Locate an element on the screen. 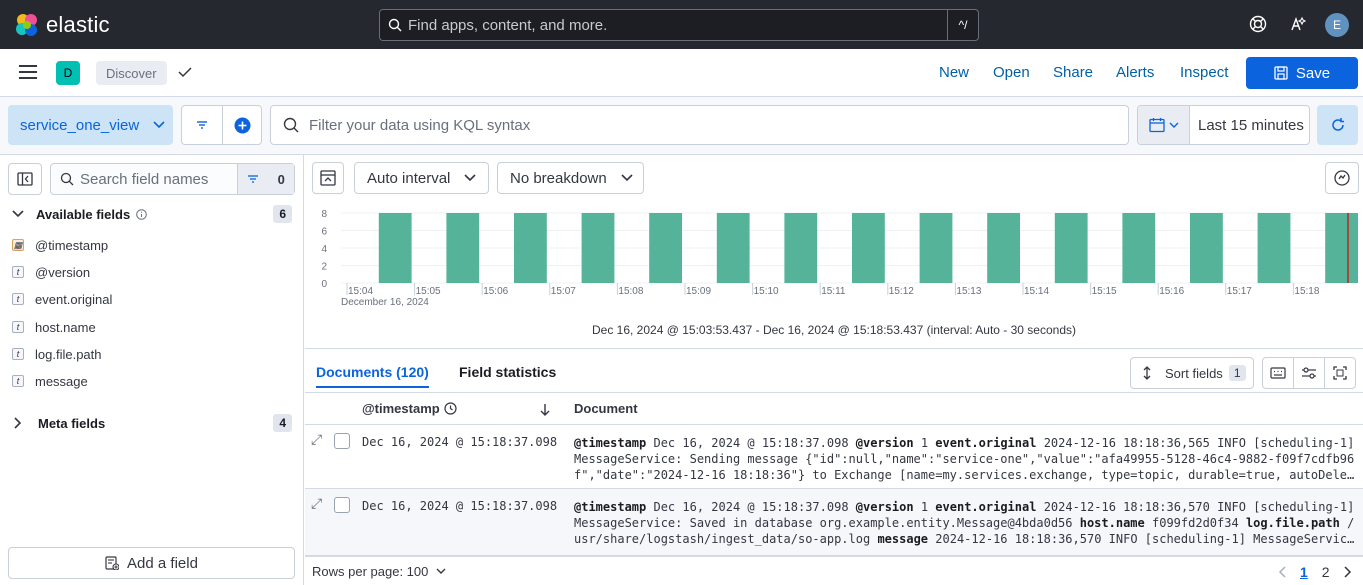 Image resolution: width=1363 pixels, height=585 pixels. field-name: host.name is located at coordinates (65, 327).